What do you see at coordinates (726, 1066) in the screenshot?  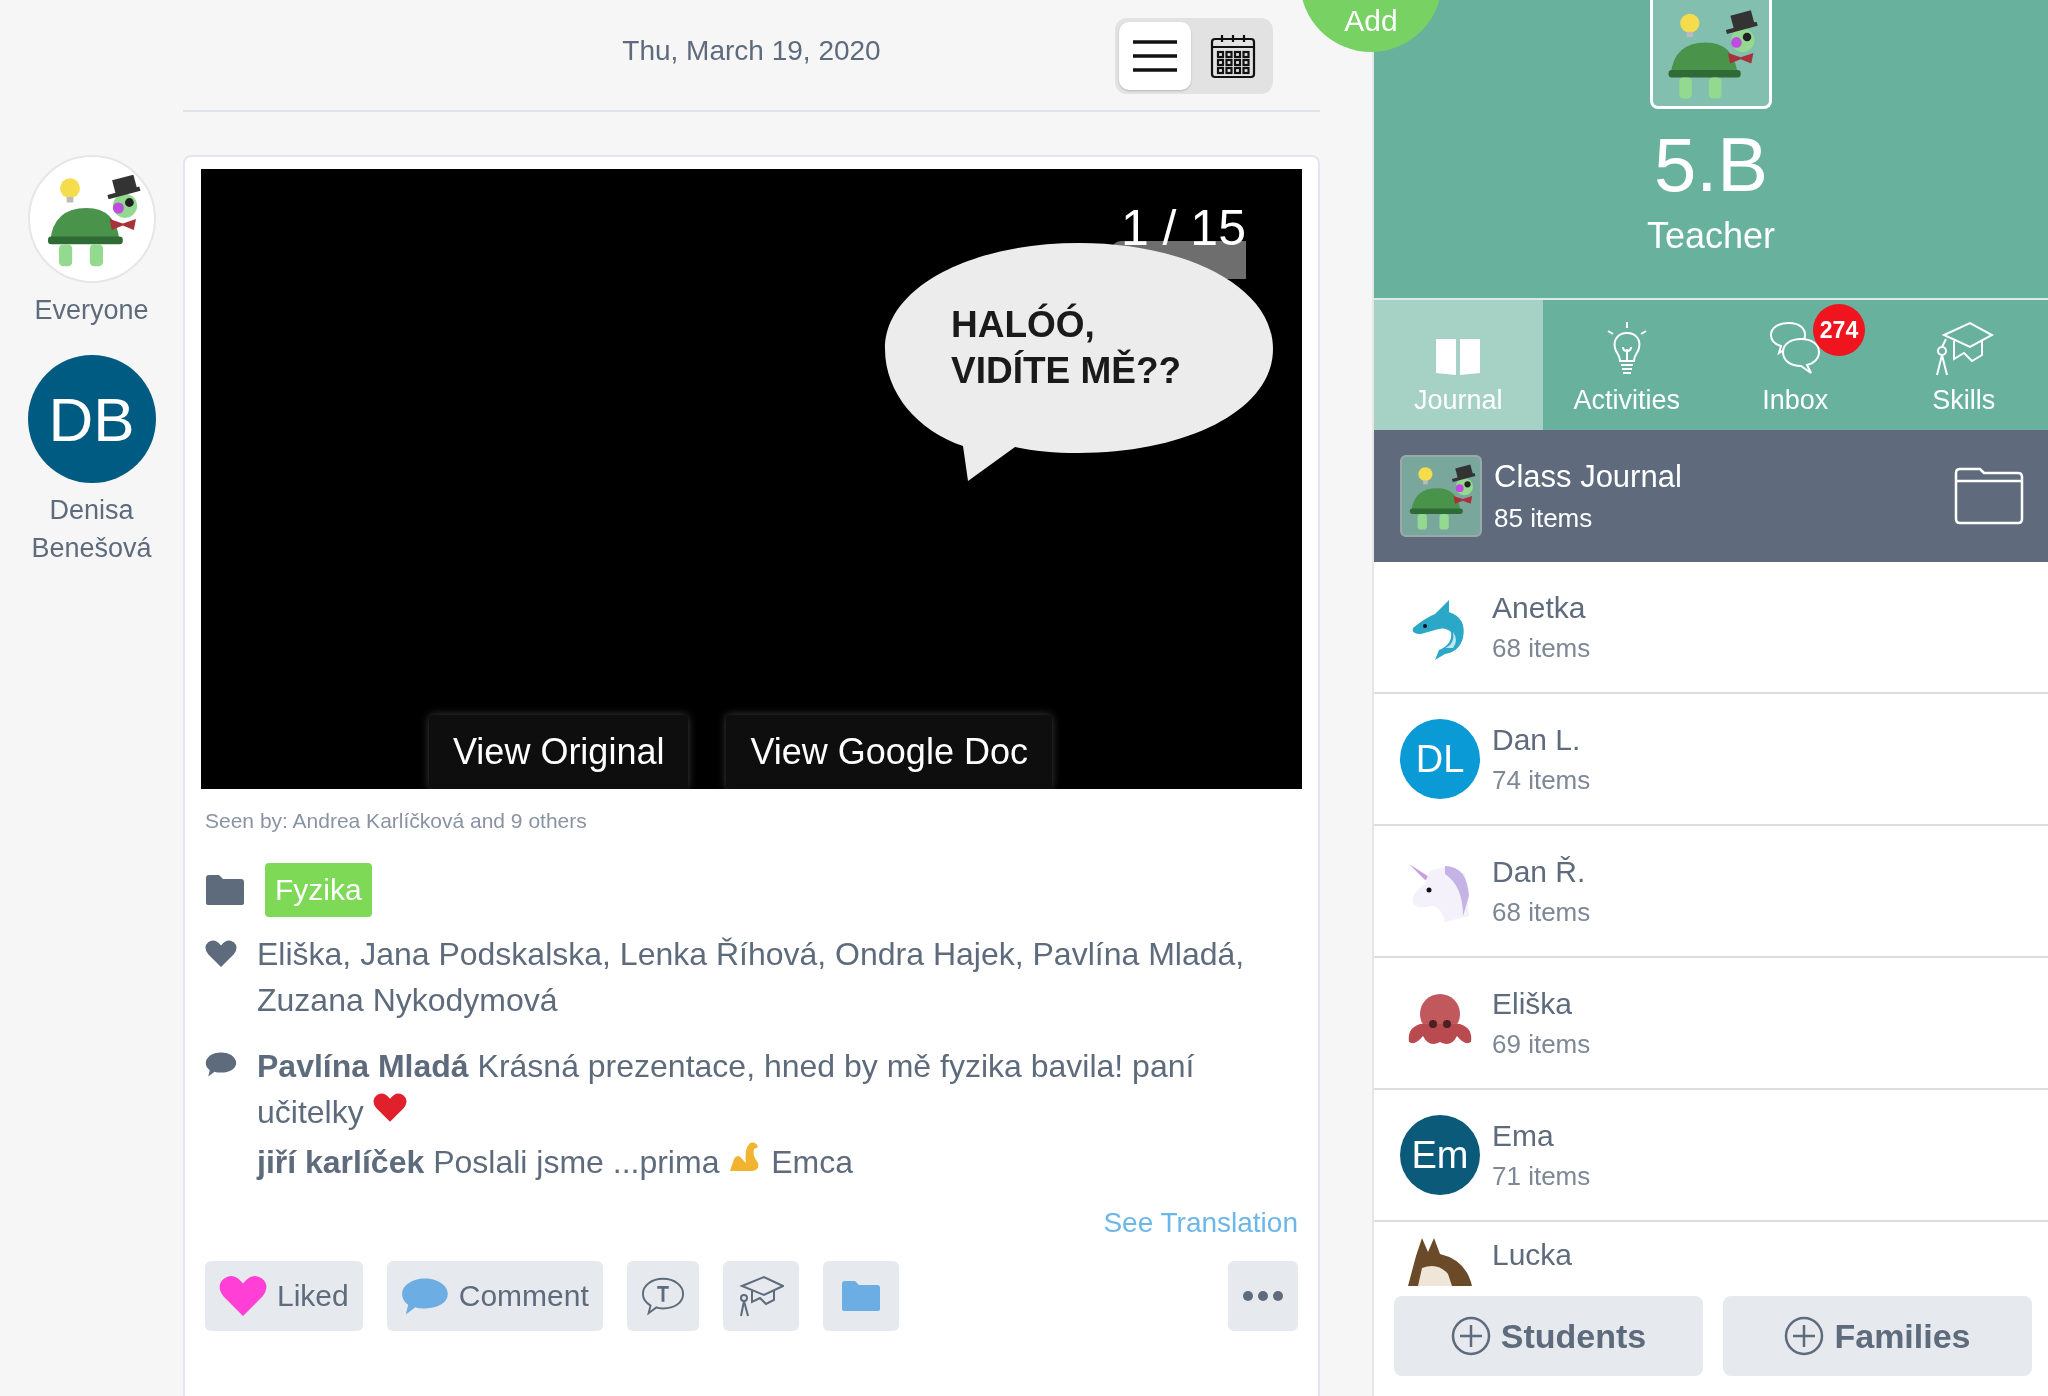 I see `comment-text: Pavlína Mladá Krásná prezentace, hned by mě fyzika bavila! paní` at bounding box center [726, 1066].